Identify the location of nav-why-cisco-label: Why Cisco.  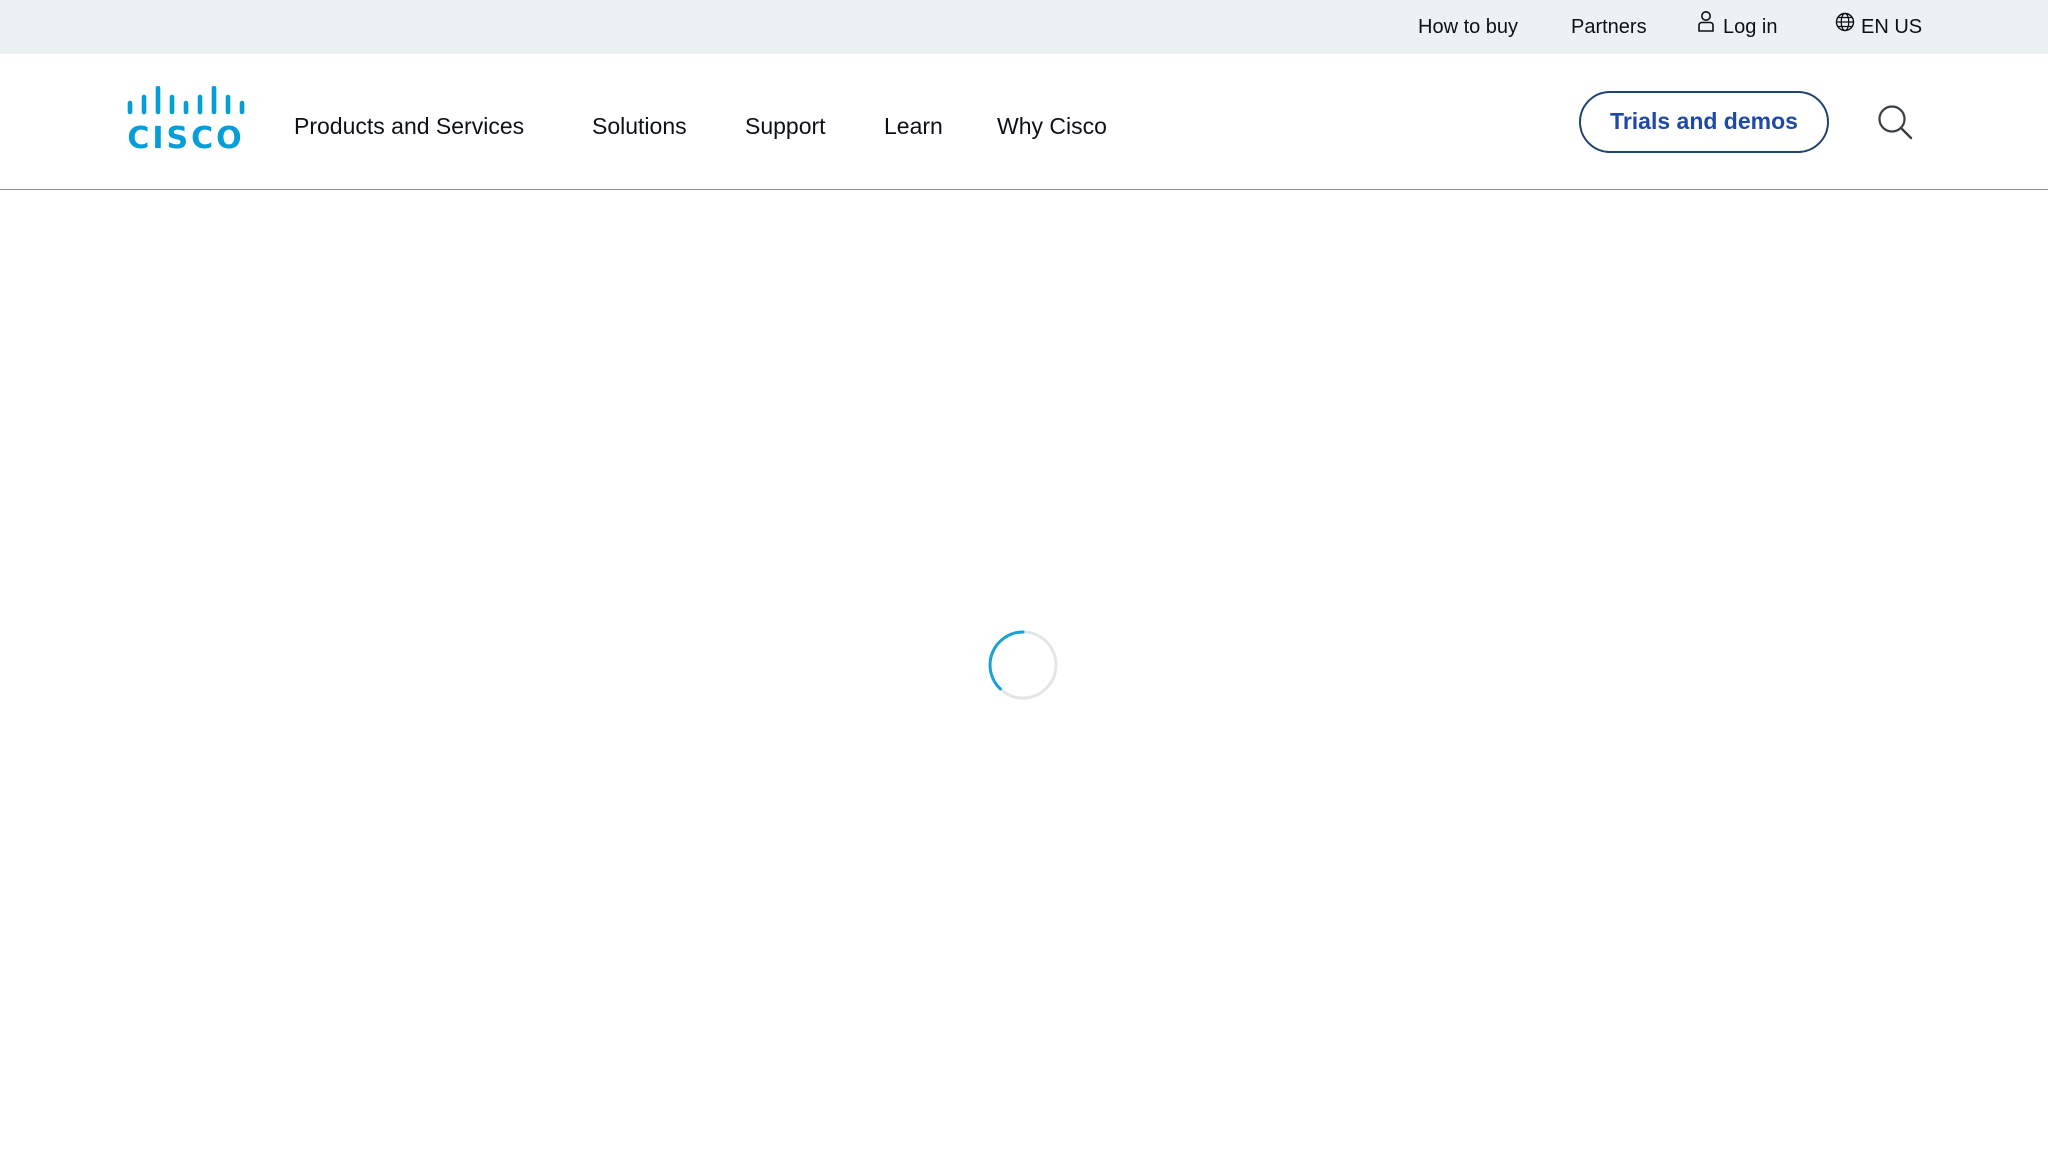
(1052, 126).